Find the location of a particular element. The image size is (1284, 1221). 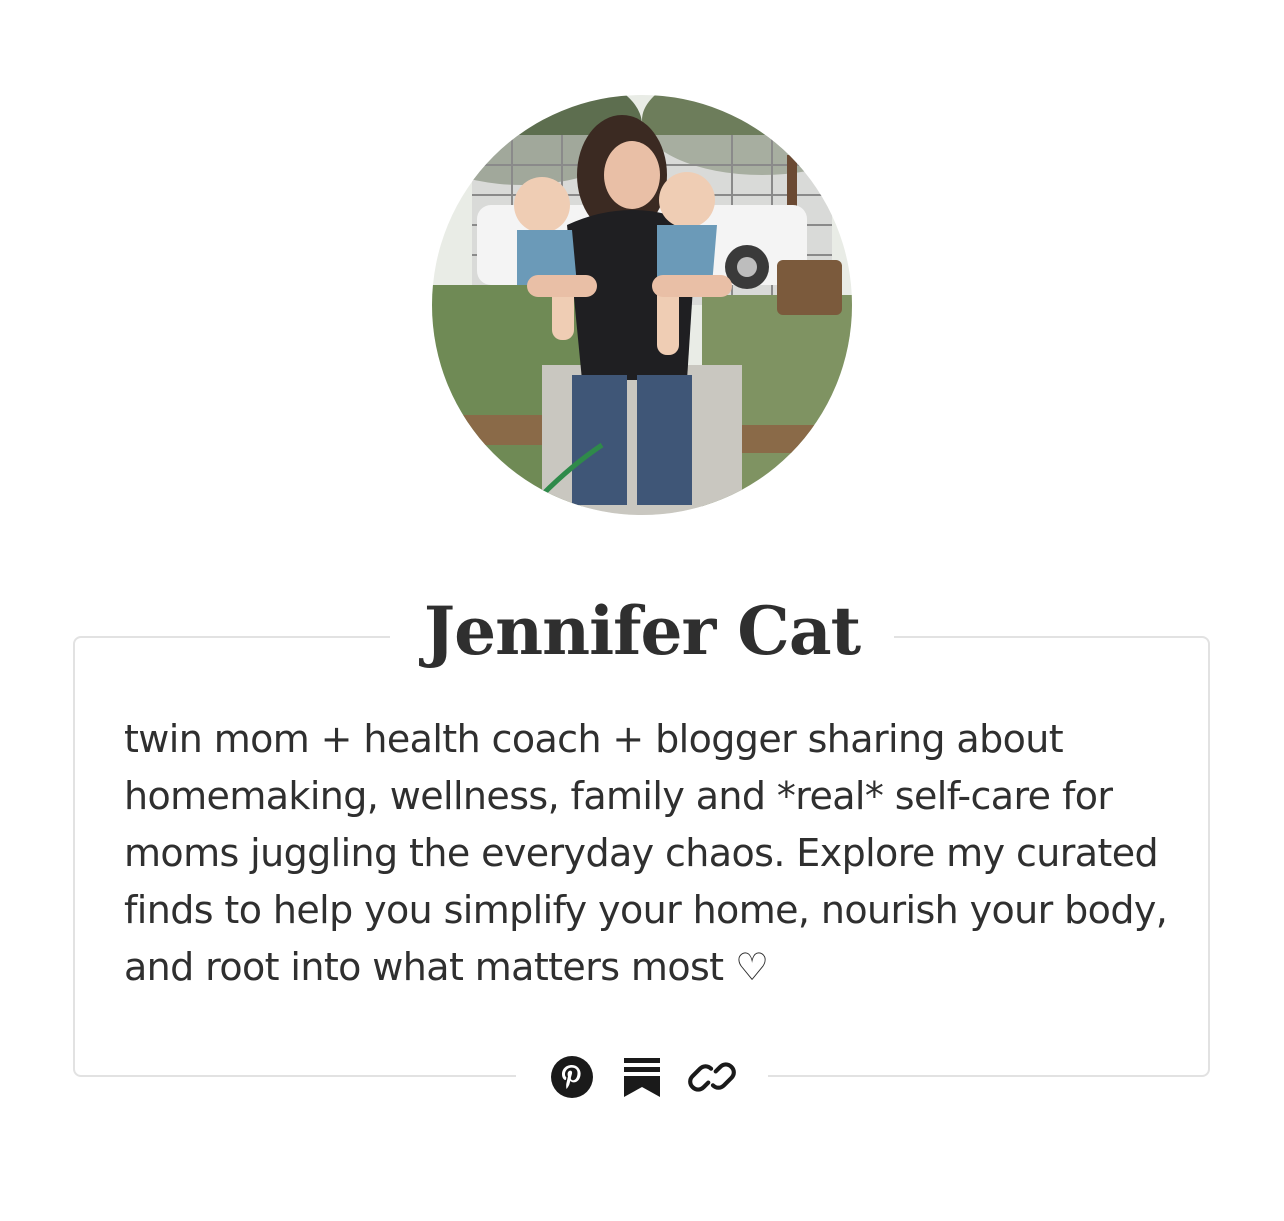

substack-icon is located at coordinates (642, 1077).